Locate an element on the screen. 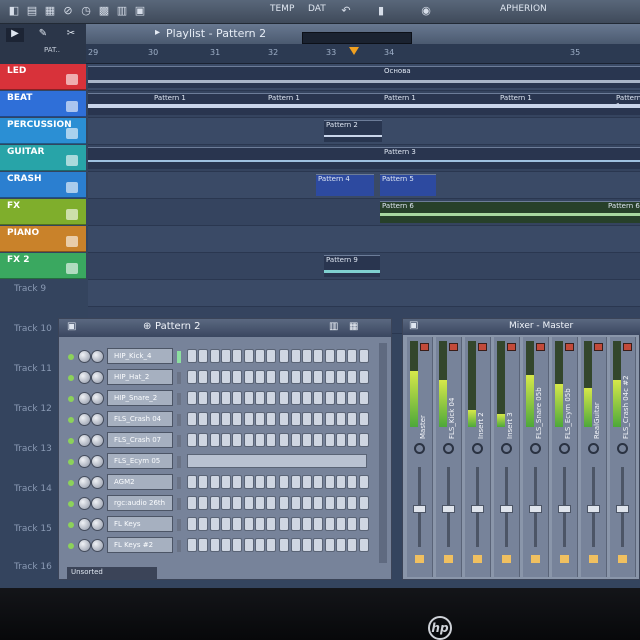  playback-marker-icon is located at coordinates (354, 51).